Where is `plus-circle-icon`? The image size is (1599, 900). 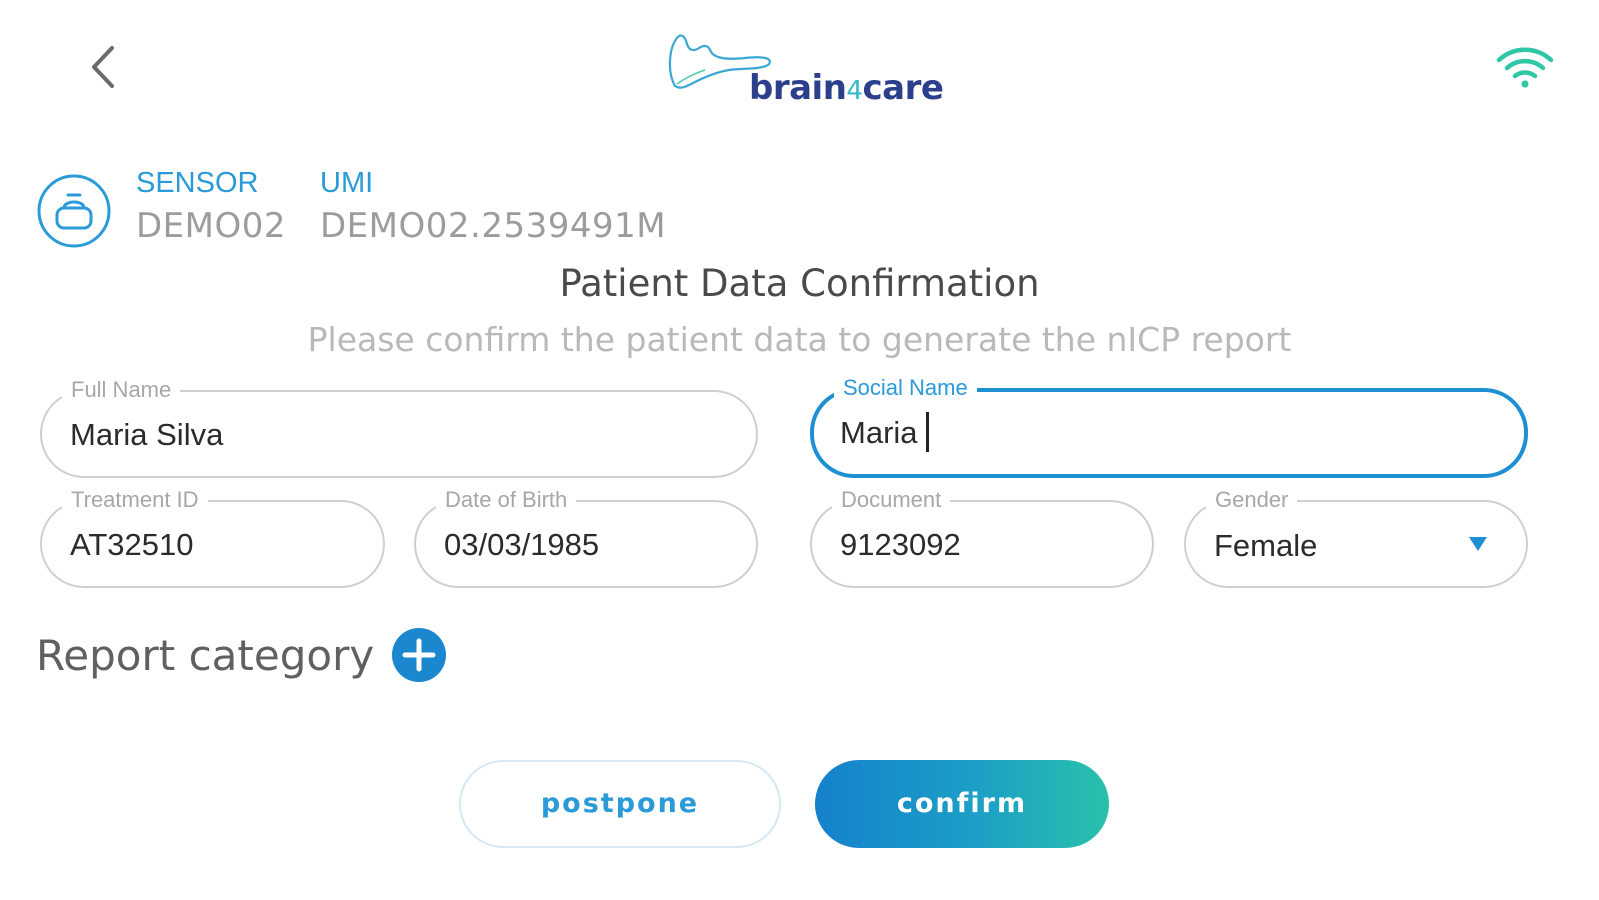 plus-circle-icon is located at coordinates (419, 655).